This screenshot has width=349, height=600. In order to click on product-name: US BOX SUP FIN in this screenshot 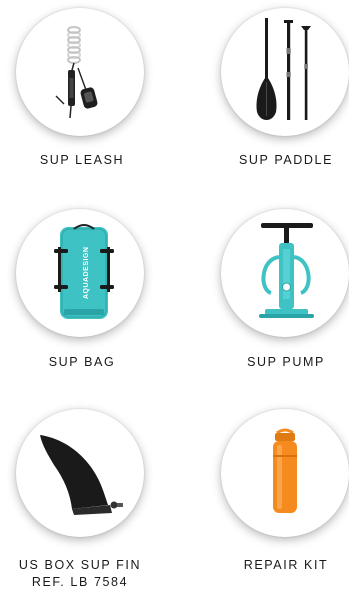, I will do `click(80, 565)`.